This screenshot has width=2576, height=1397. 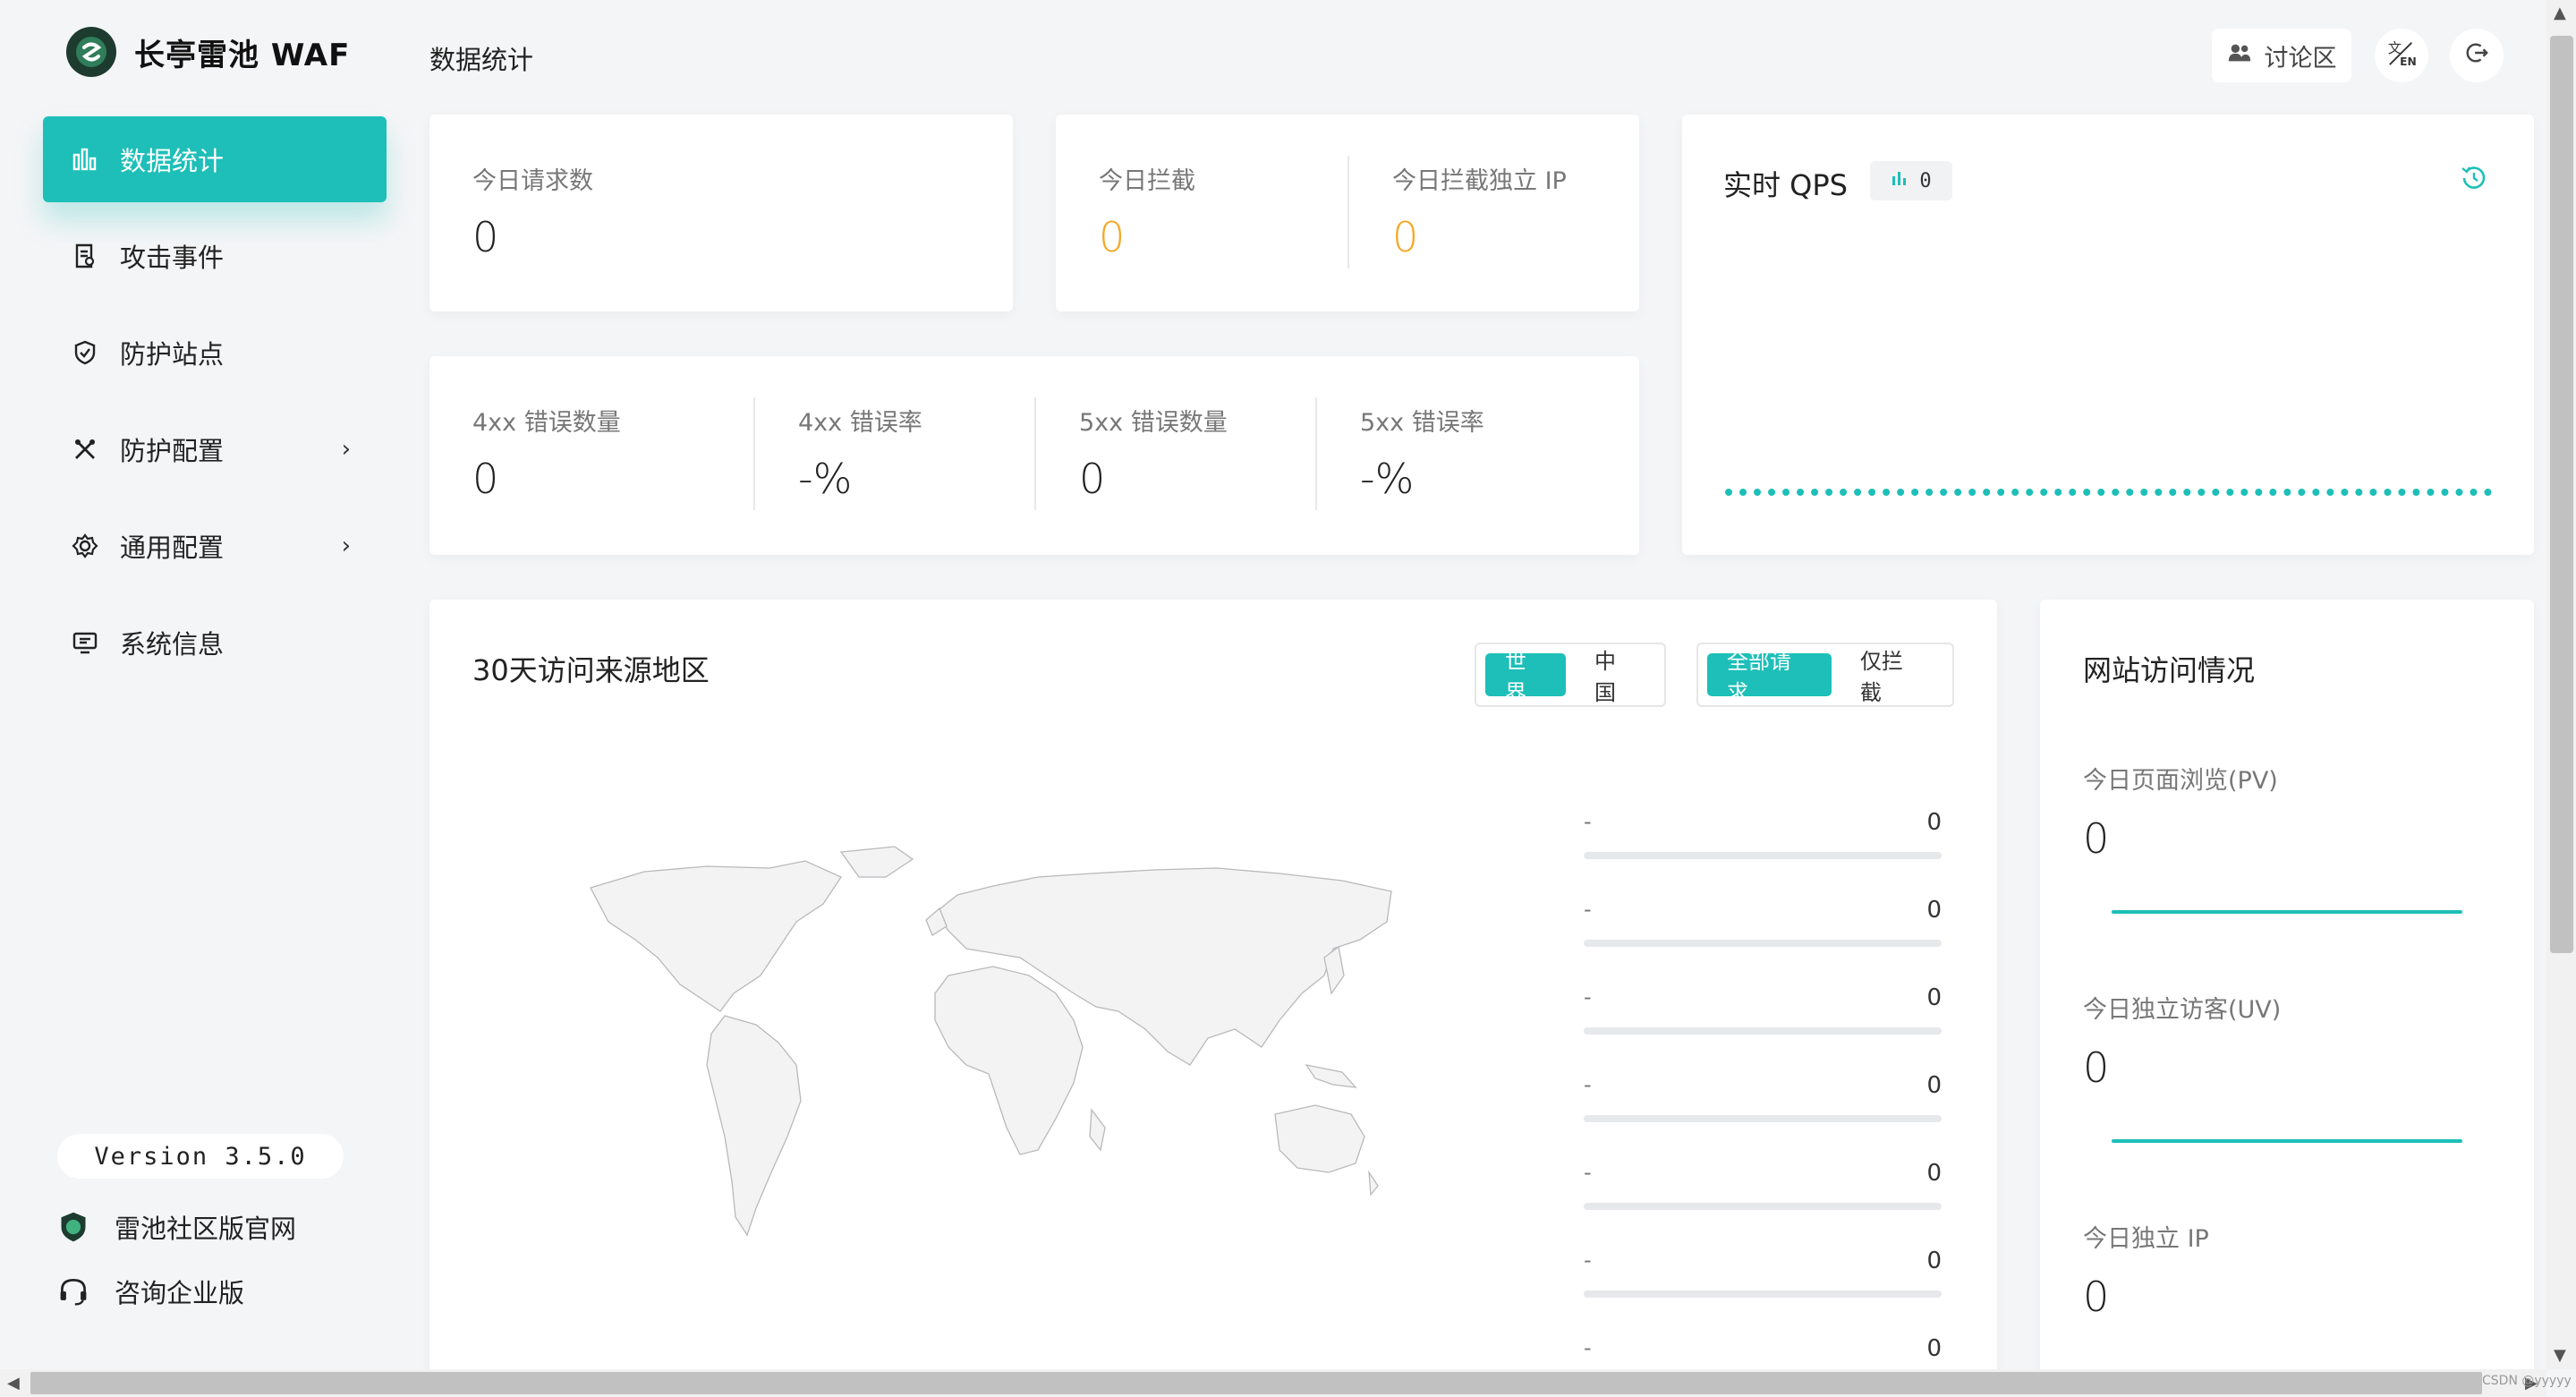 What do you see at coordinates (860, 423) in the screenshot?
I see `err4xx-rate-label: 4xx 错误率` at bounding box center [860, 423].